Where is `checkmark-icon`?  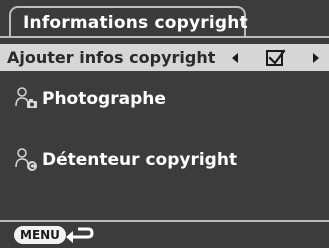
checkmark-icon is located at coordinates (277, 57).